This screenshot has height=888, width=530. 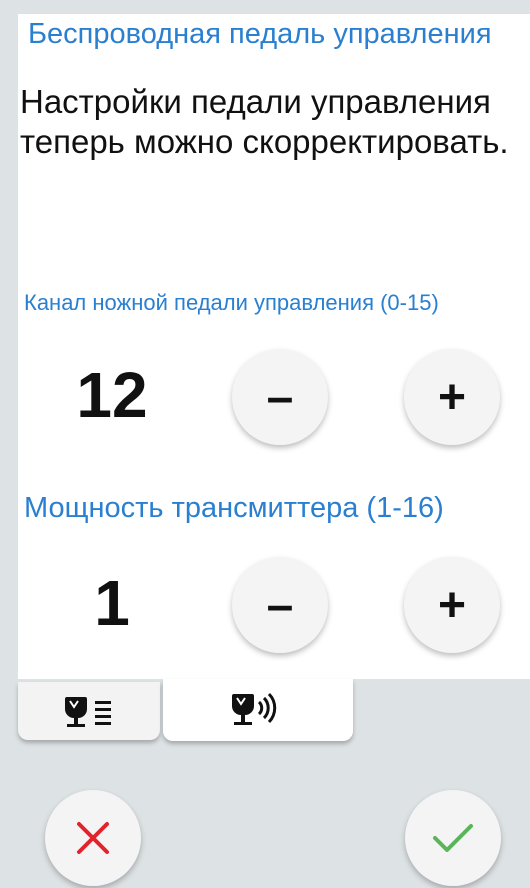 I want to click on power-label: Мощность трансмиттера (1-16), so click(x=234, y=508).